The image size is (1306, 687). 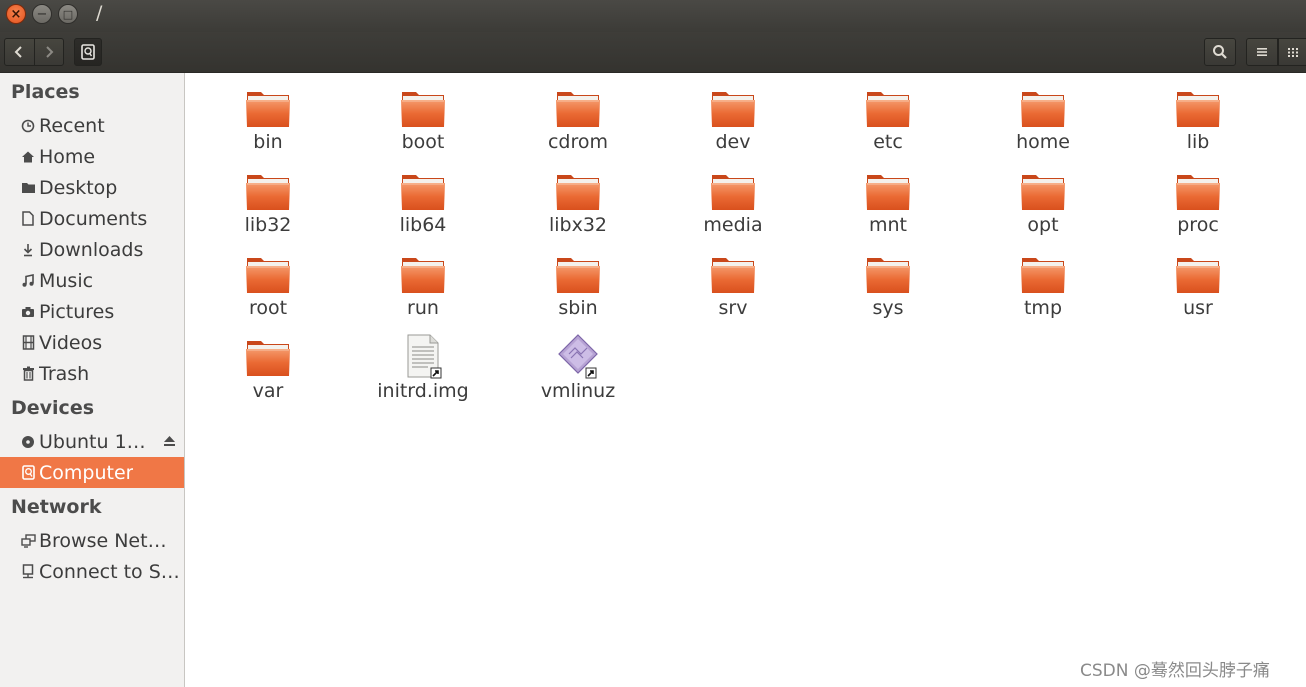 I want to click on sidebar-item-downloads: Downloads, so click(x=92, y=249).